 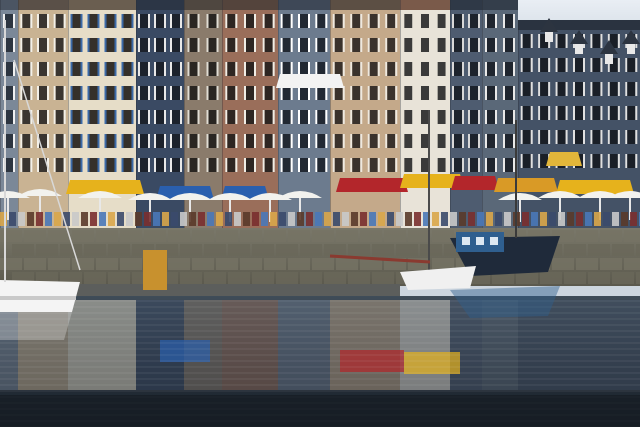 What do you see at coordinates (429, 190) in the screenshot?
I see `boat-mast` at bounding box center [429, 190].